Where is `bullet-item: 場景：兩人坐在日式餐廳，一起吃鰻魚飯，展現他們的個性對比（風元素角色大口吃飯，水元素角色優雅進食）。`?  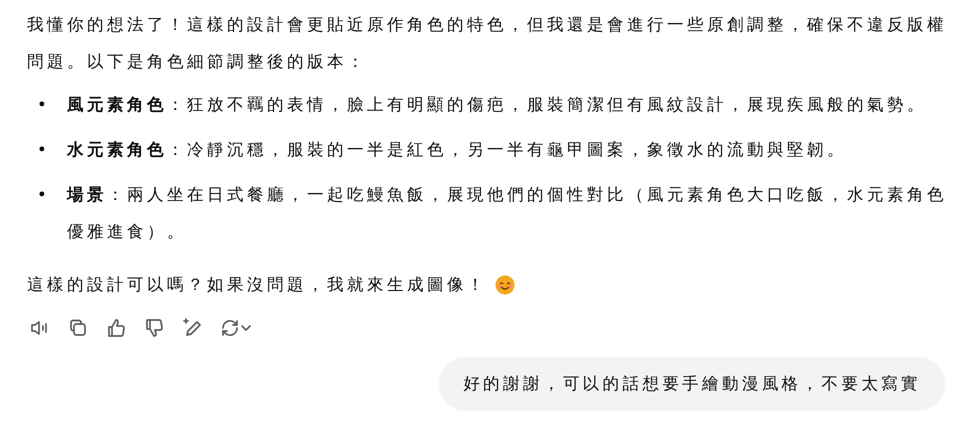
bullet-item: 場景：兩人坐在日式餐廳，一起吃鰻魚飯，展現他們的個性對比（風元素角色大口吃飯，水元素角色優雅進食）。 is located at coordinates (507, 213).